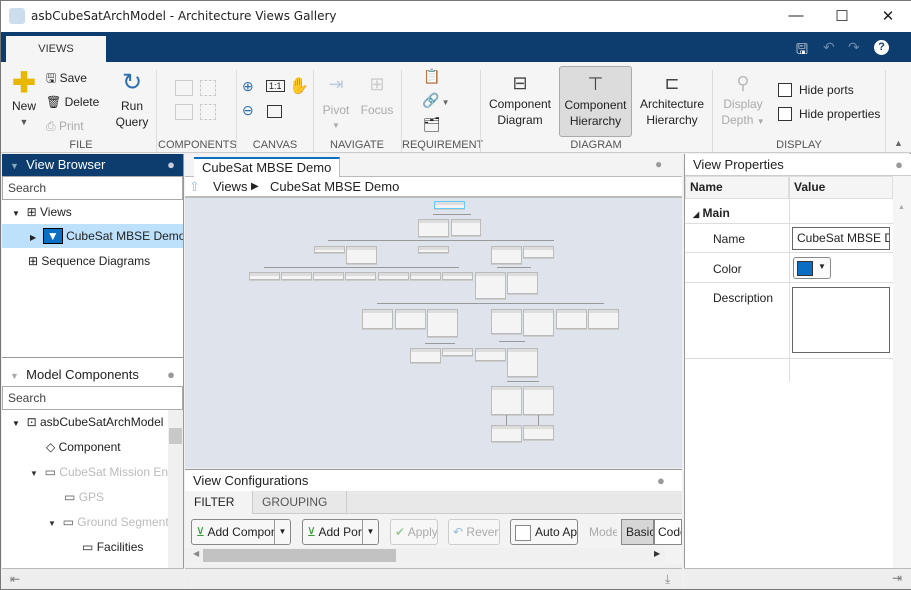 The height and width of the screenshot is (590, 911). Describe the element at coordinates (414, 532) in the screenshot. I see `apply-button: ✔ Apply` at that location.